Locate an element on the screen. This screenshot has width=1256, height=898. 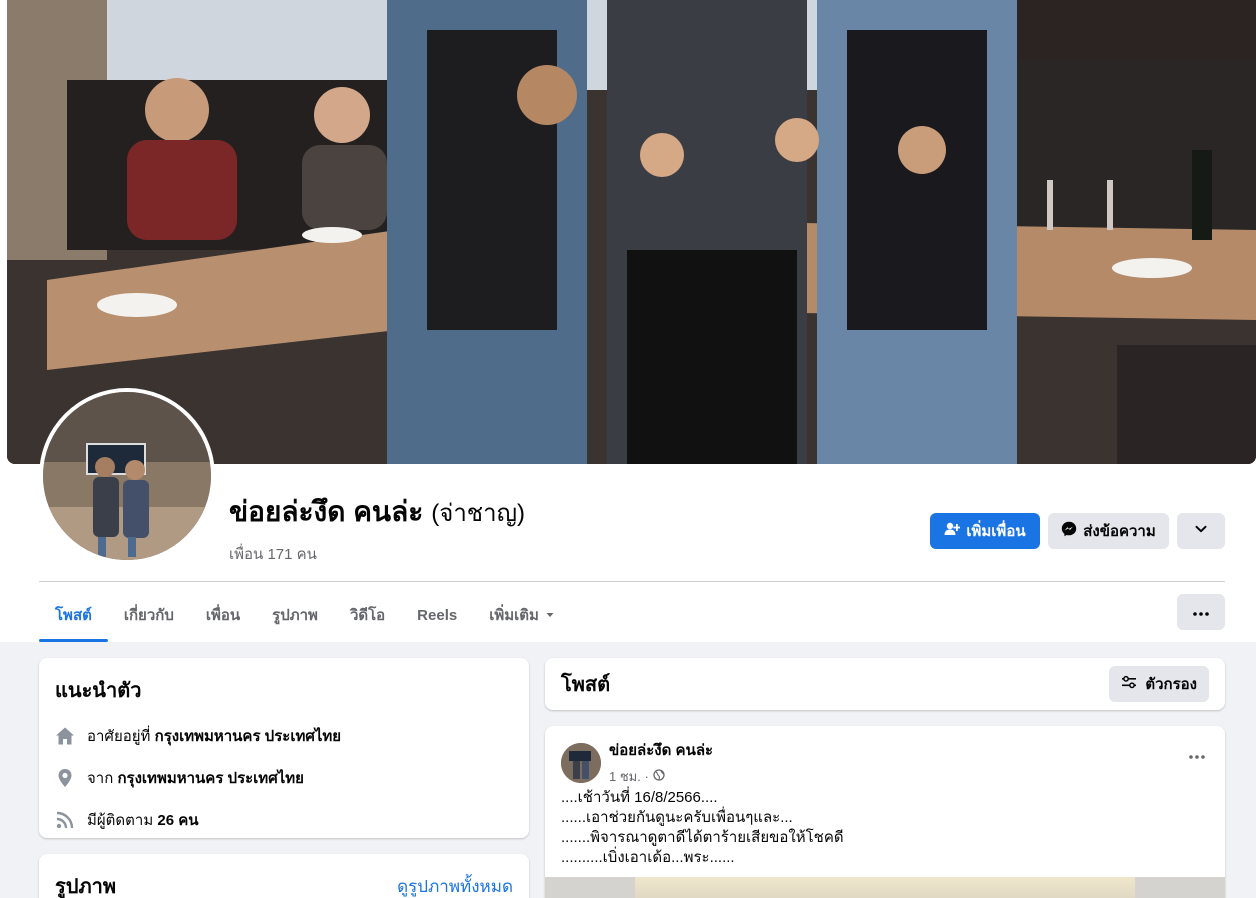
followers-value: 26 คน is located at coordinates (177, 820).